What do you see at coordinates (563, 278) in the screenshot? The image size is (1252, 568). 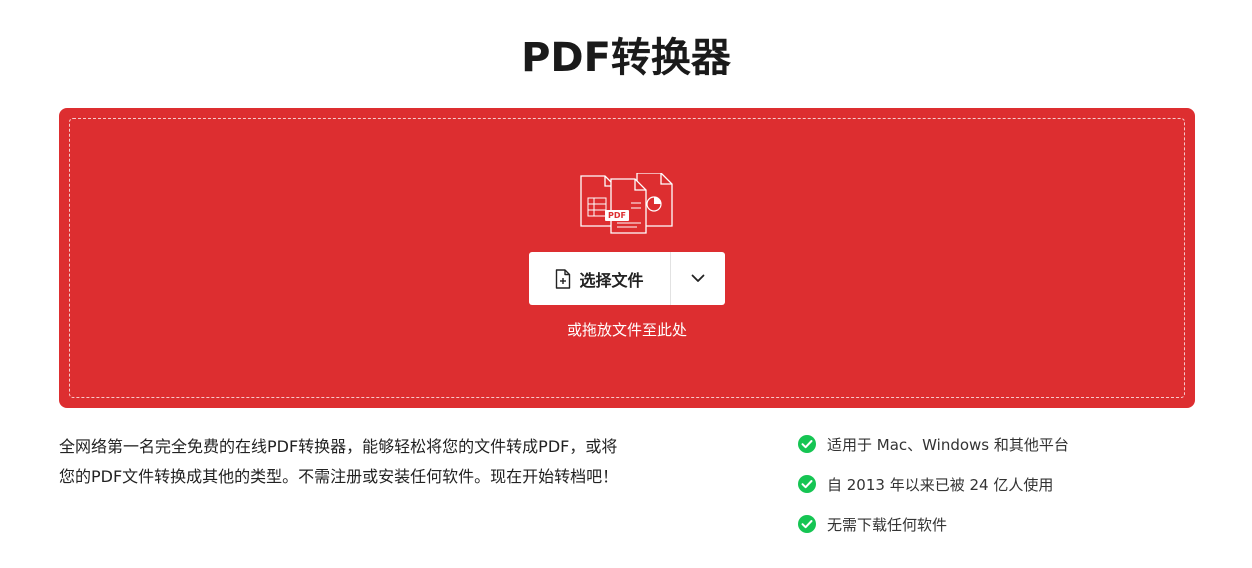 I see `file-add-icon` at bounding box center [563, 278].